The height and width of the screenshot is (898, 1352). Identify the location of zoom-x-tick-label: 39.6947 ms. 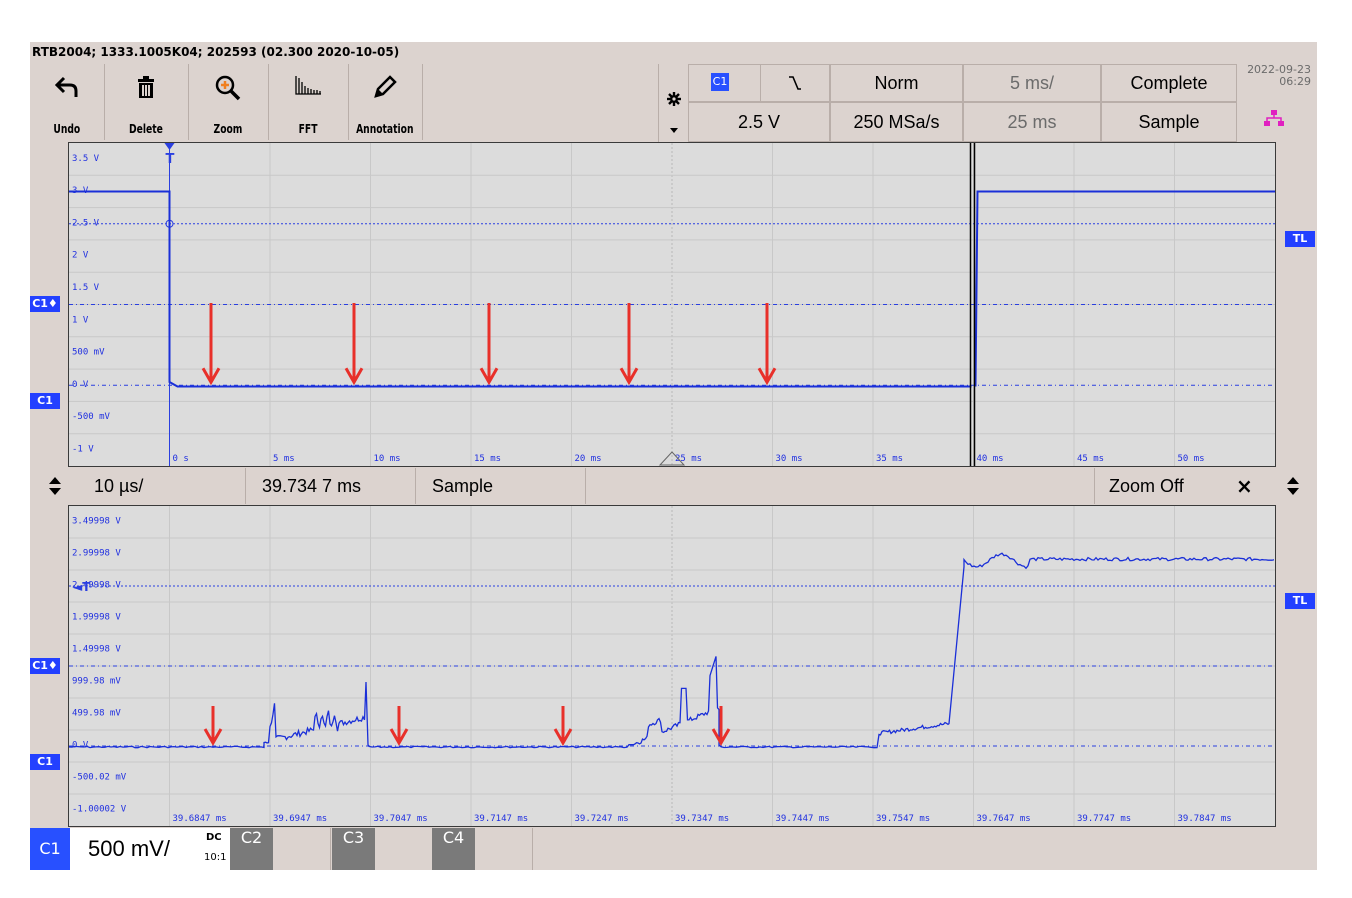
(300, 819).